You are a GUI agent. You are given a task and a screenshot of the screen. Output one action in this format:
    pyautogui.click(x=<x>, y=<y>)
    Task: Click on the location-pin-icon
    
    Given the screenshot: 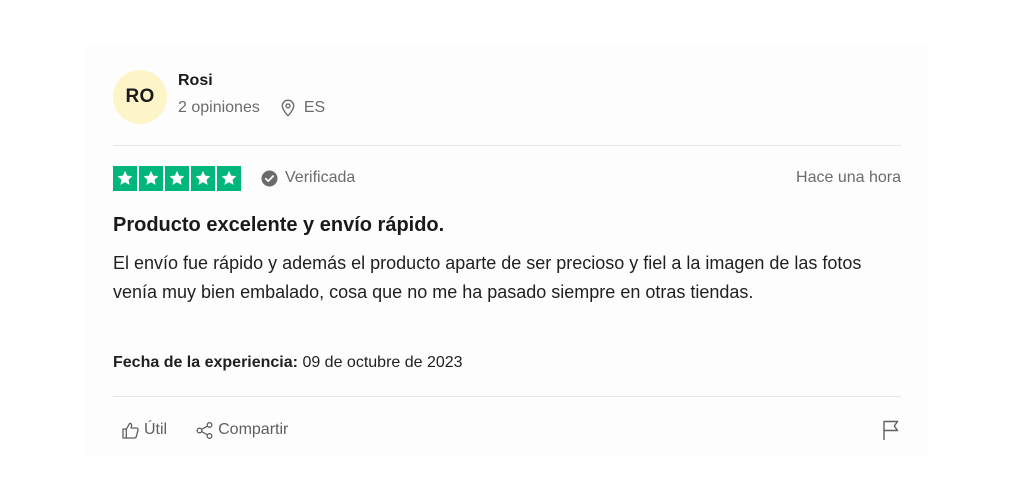 What is the action you would take?
    pyautogui.click(x=288, y=107)
    